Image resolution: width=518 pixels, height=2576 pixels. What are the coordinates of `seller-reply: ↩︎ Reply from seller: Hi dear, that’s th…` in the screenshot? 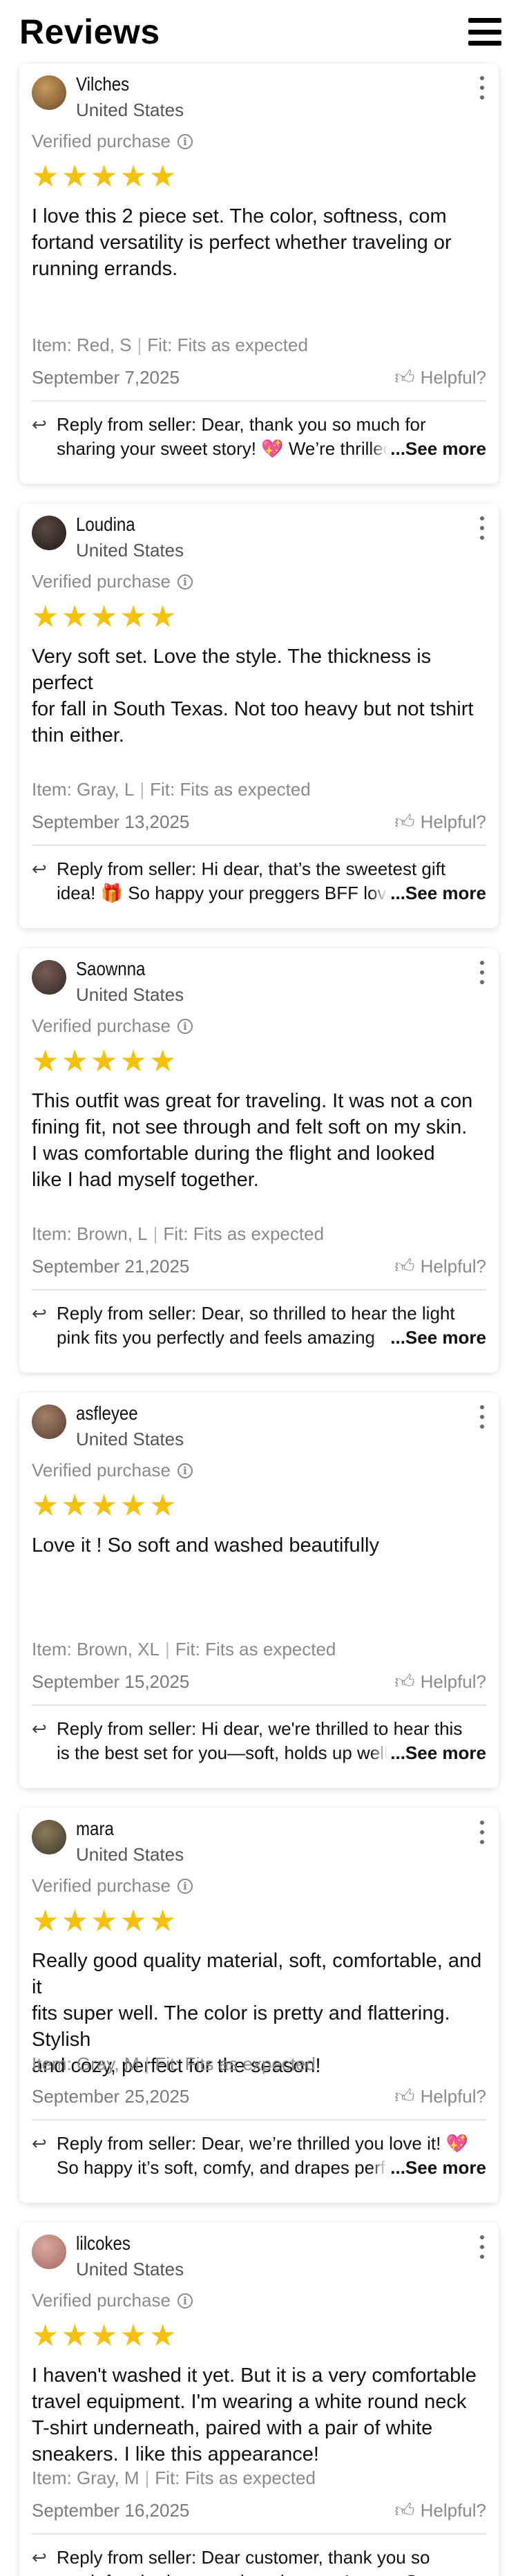 It's located at (259, 882).